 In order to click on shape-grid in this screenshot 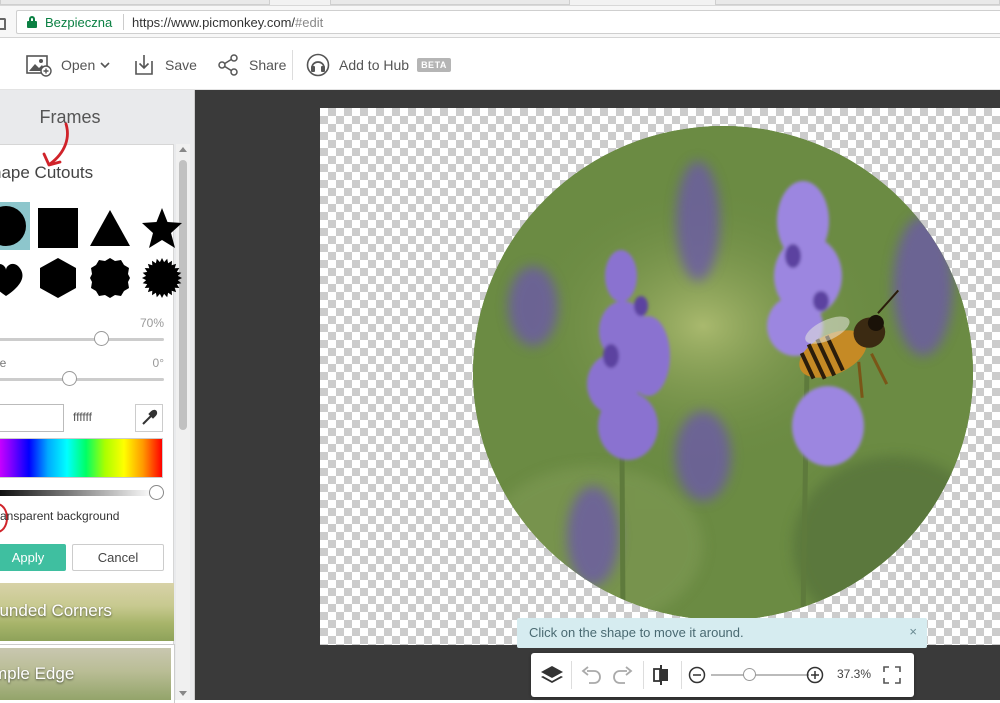, I will do `click(91, 253)`.